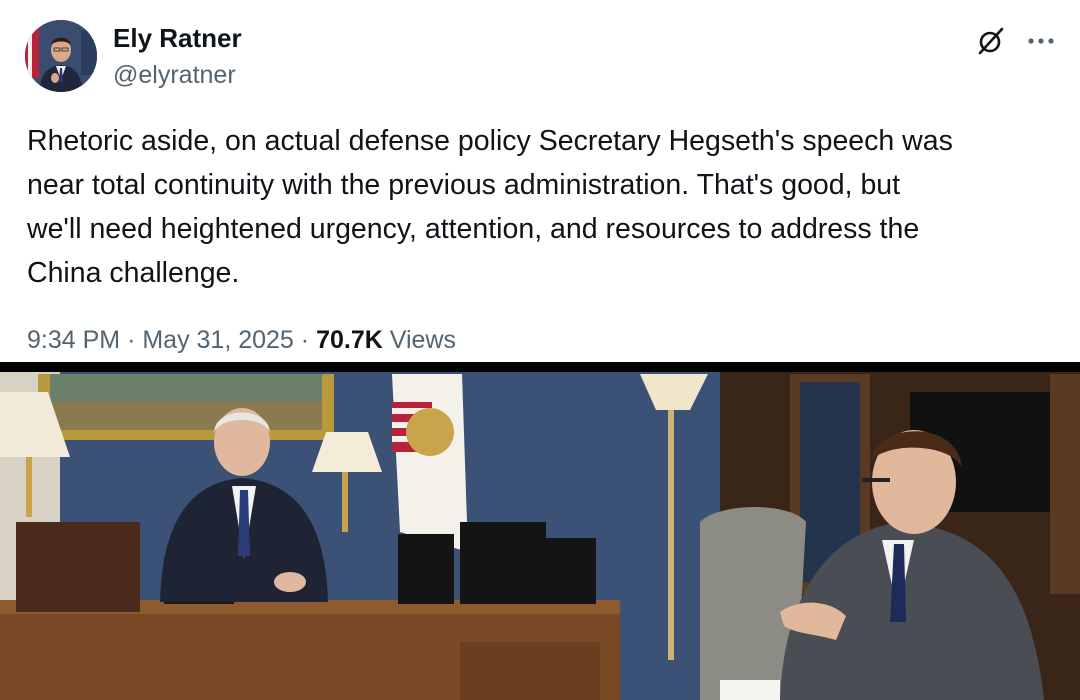 The height and width of the screenshot is (700, 1080). What do you see at coordinates (174, 75) in the screenshot?
I see `author-handle: @elyratner` at bounding box center [174, 75].